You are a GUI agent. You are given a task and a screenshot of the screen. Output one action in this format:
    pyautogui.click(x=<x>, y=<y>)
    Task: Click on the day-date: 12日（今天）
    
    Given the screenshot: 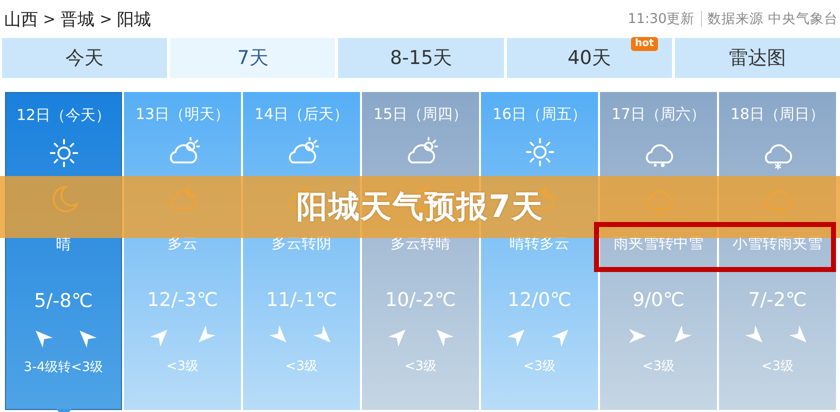 What is the action you would take?
    pyautogui.click(x=63, y=115)
    